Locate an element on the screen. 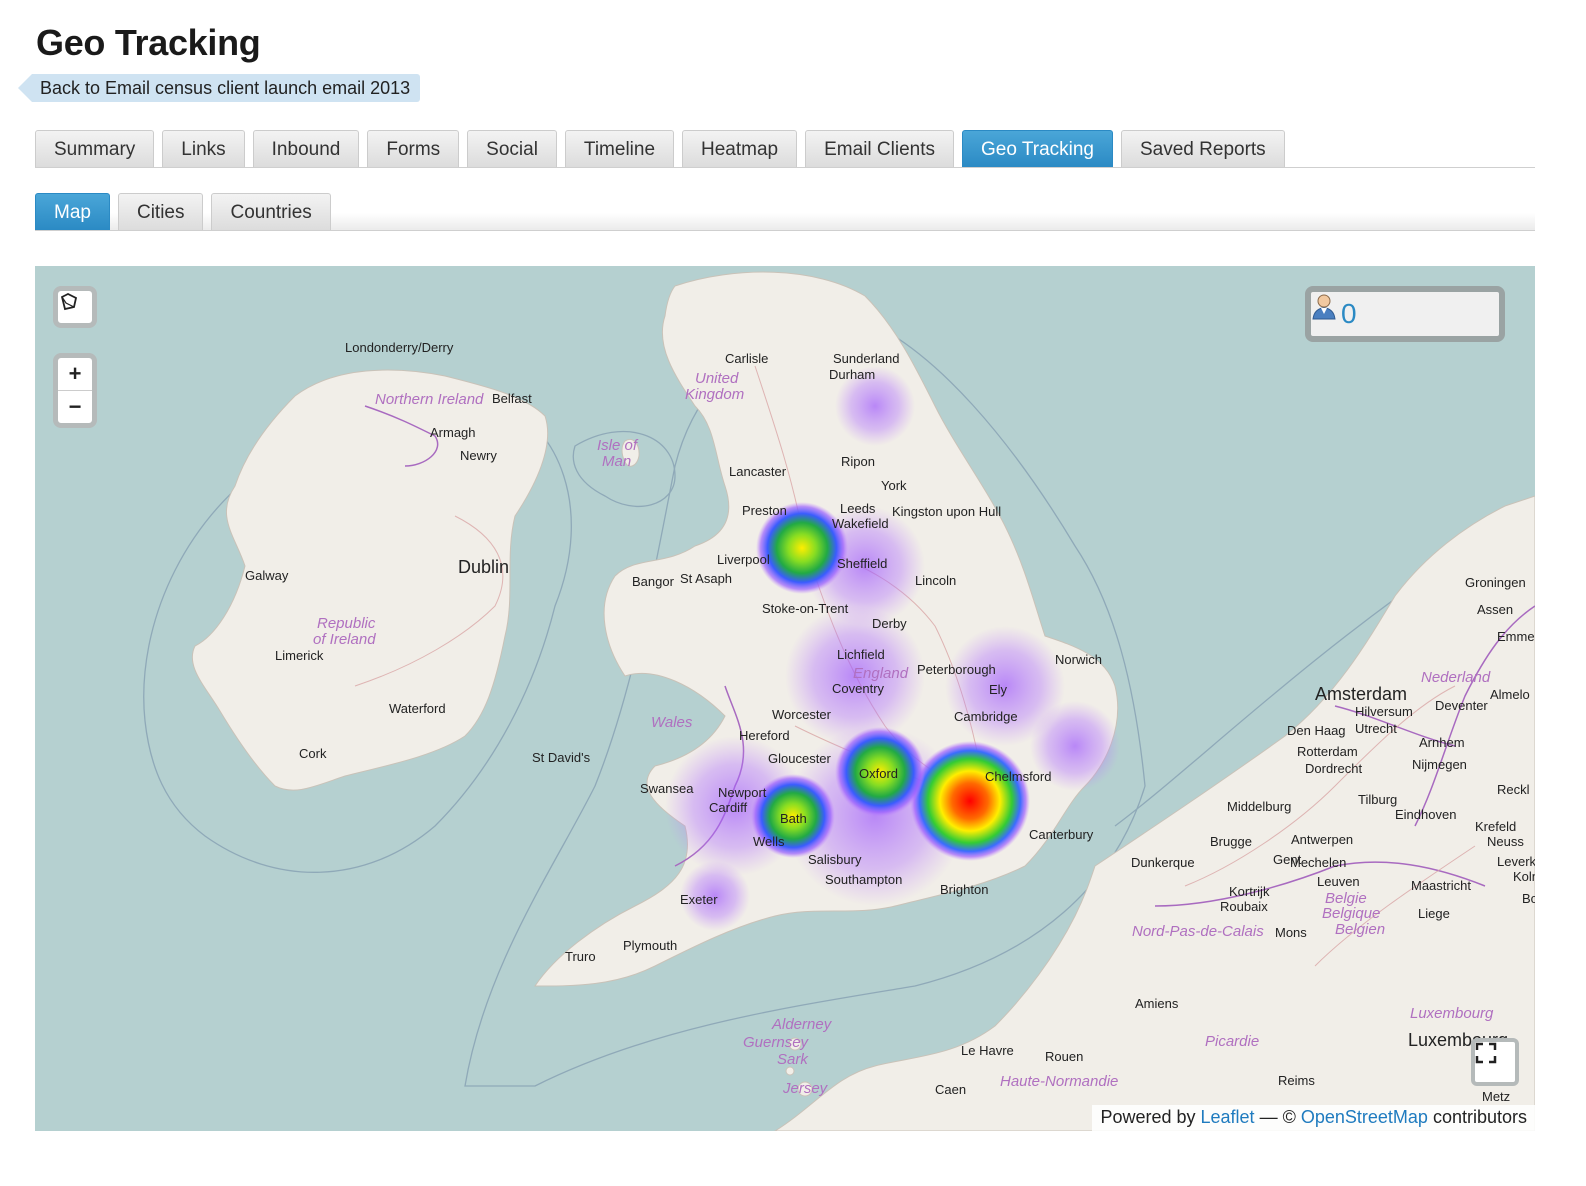 This screenshot has height=1186, width=1586. attribution-suffix: contributors is located at coordinates (1479, 1117).